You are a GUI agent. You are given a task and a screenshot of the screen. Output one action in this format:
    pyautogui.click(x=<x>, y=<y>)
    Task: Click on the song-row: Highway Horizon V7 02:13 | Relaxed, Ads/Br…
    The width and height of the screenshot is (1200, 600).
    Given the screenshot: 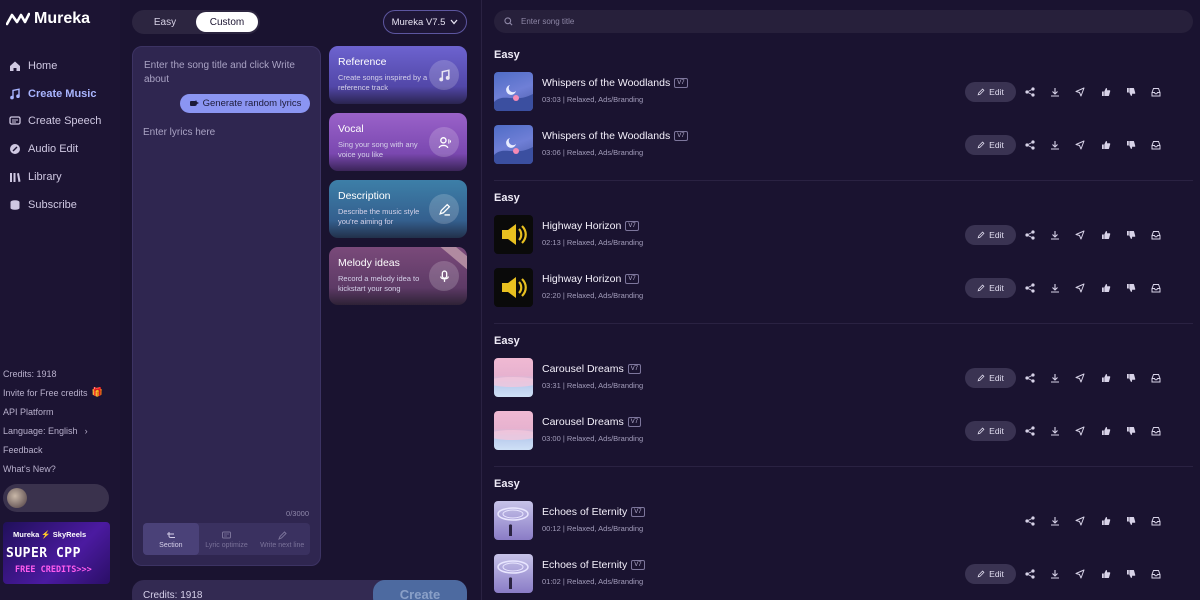 What is the action you would take?
    pyautogui.click(x=843, y=235)
    